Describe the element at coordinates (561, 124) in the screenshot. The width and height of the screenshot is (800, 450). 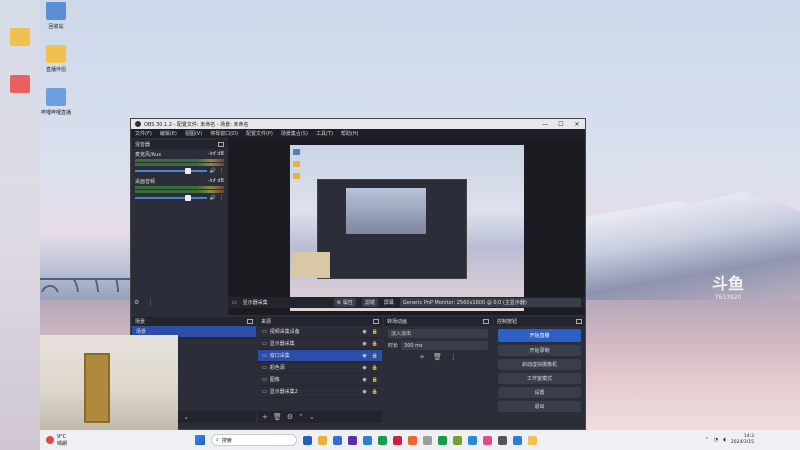
I see `maximize-icon: ☐` at that location.